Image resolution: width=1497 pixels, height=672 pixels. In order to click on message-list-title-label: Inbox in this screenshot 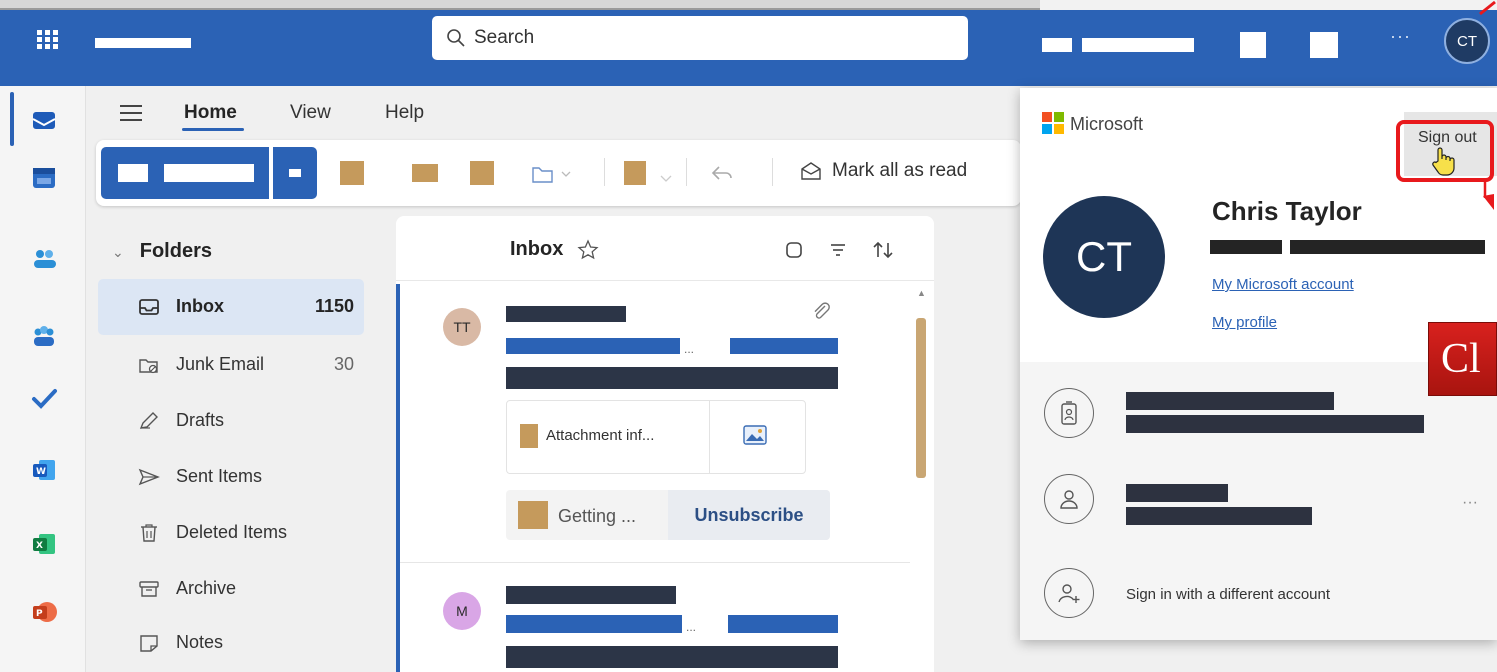, I will do `click(537, 249)`.